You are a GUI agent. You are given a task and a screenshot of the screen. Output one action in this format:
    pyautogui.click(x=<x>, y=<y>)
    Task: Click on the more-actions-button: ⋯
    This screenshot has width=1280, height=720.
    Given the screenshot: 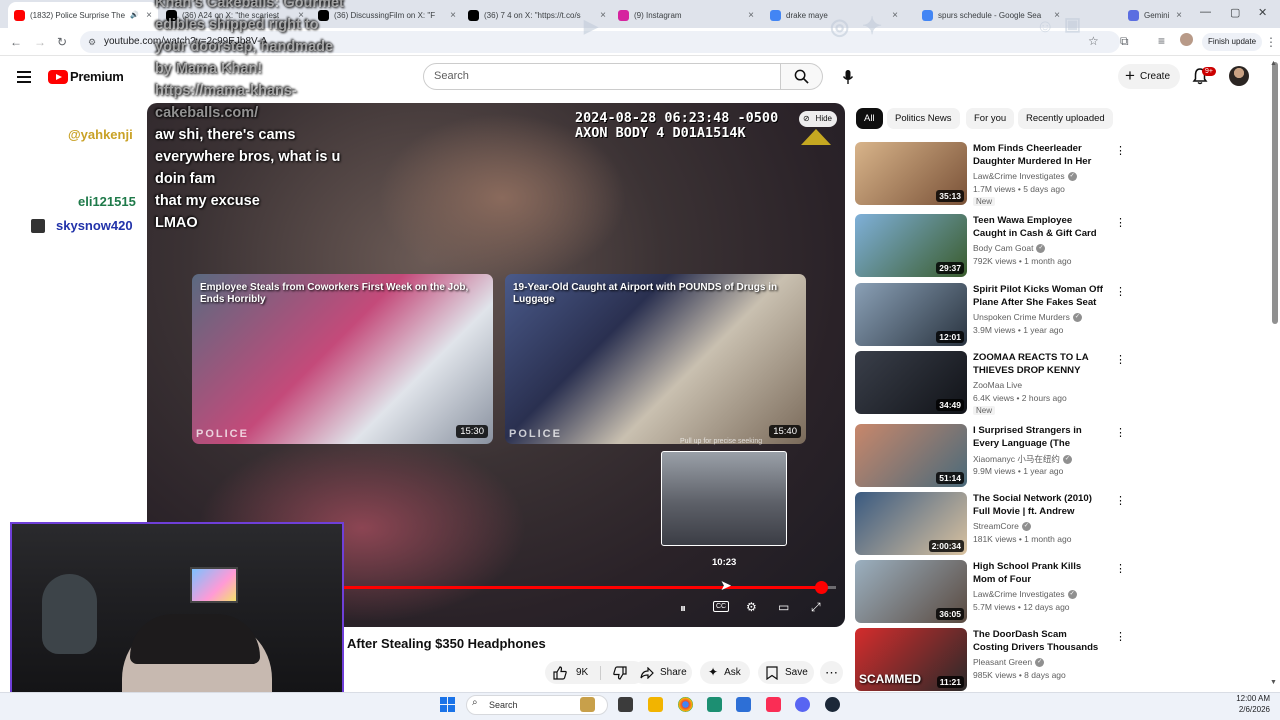 What is the action you would take?
    pyautogui.click(x=831, y=672)
    